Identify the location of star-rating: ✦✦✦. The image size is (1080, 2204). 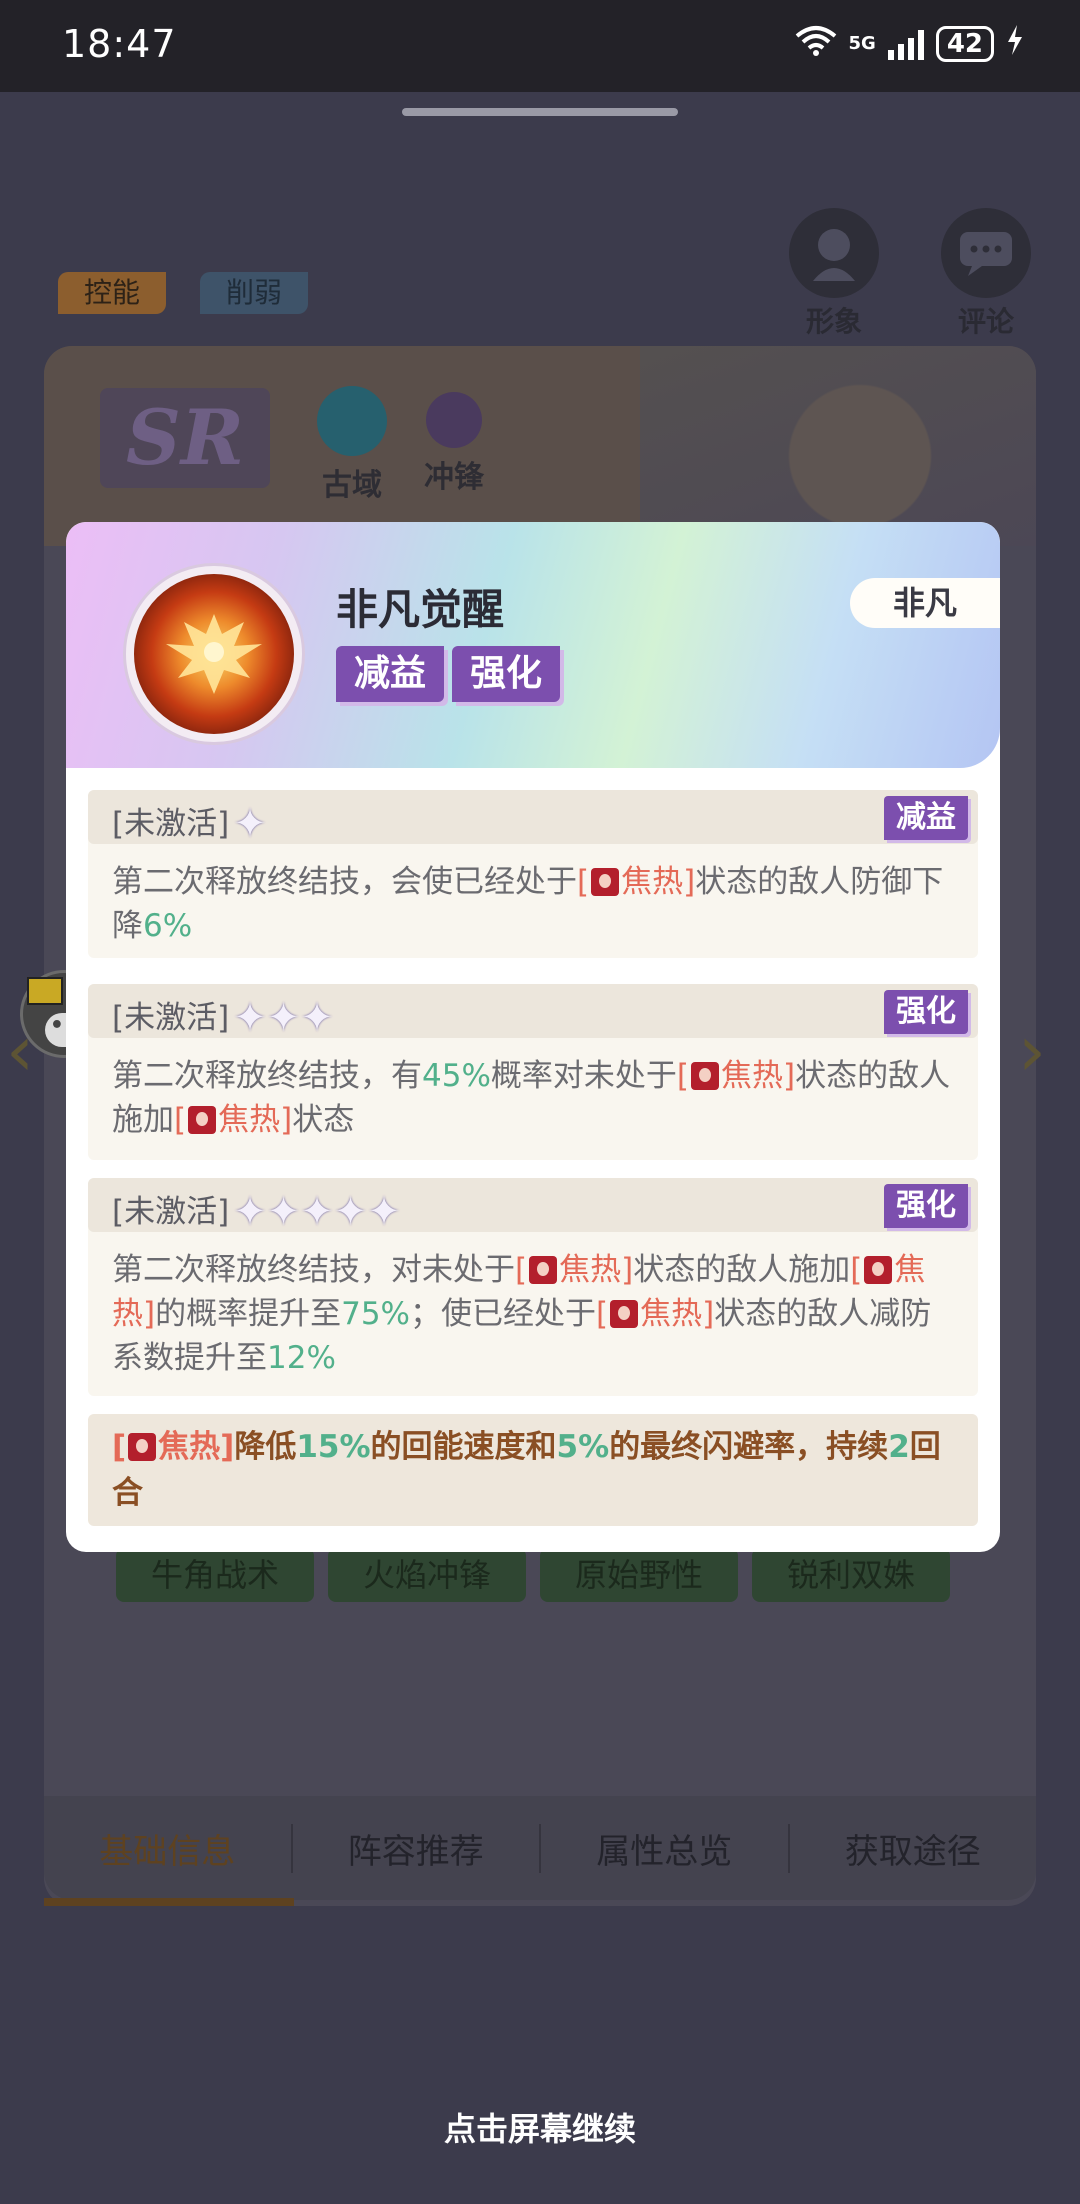
(283, 1018).